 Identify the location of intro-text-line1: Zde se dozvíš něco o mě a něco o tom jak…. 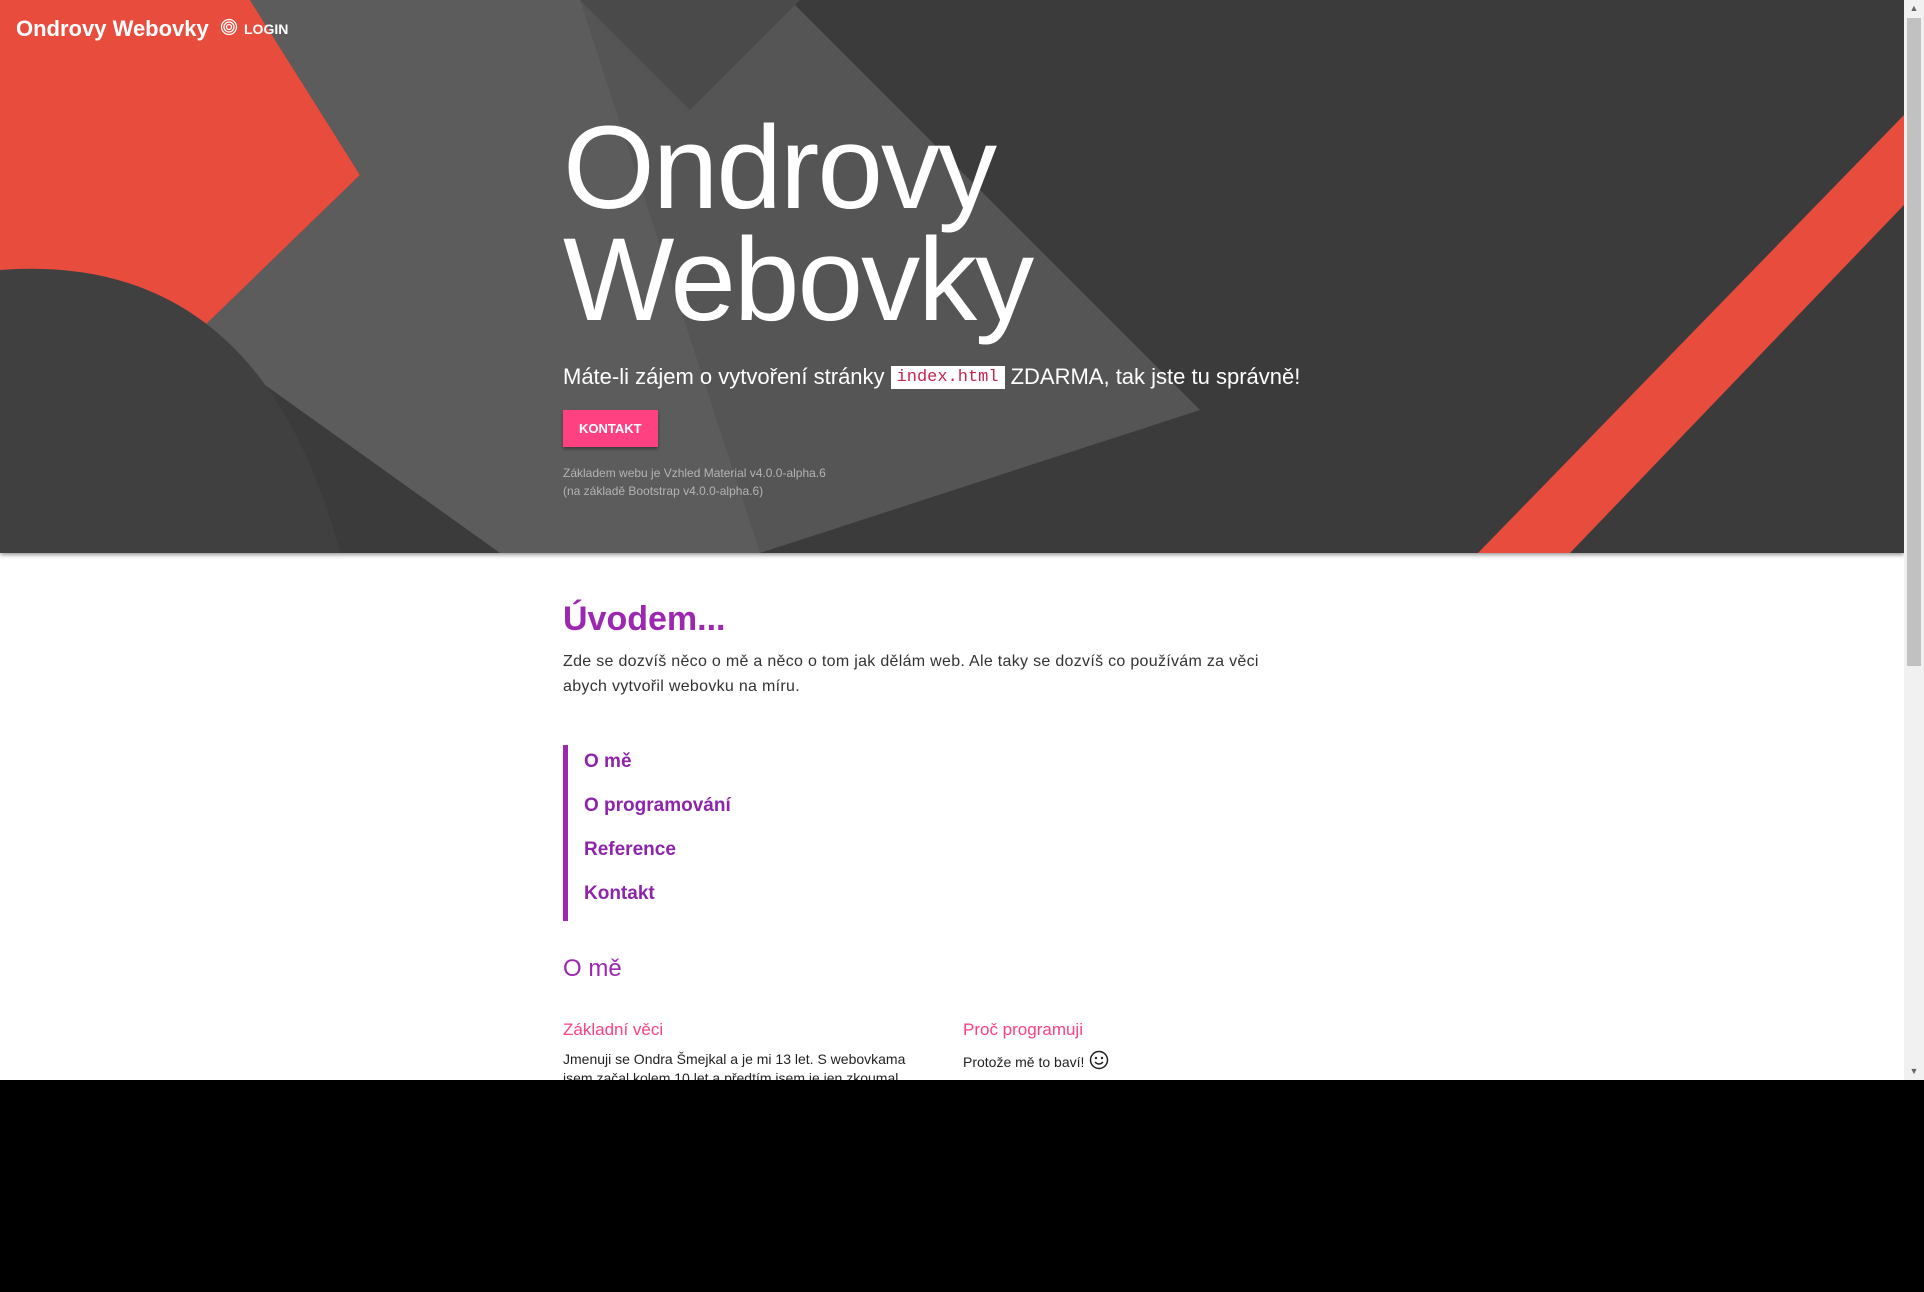
(911, 661).